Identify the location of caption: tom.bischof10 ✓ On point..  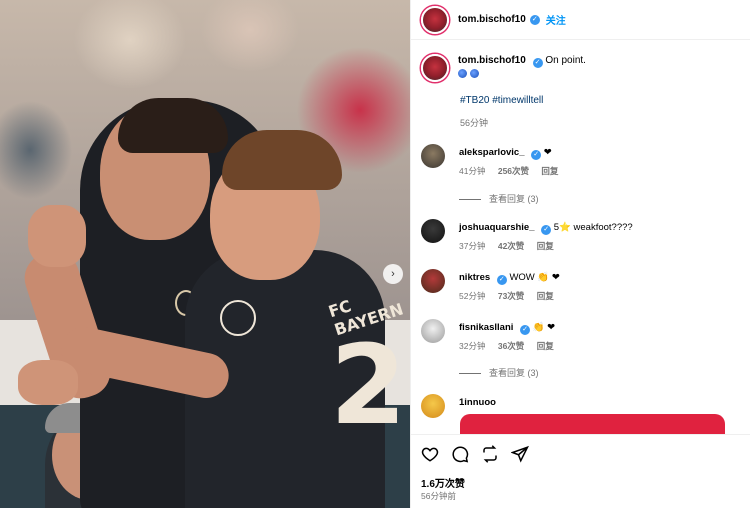
(581, 68).